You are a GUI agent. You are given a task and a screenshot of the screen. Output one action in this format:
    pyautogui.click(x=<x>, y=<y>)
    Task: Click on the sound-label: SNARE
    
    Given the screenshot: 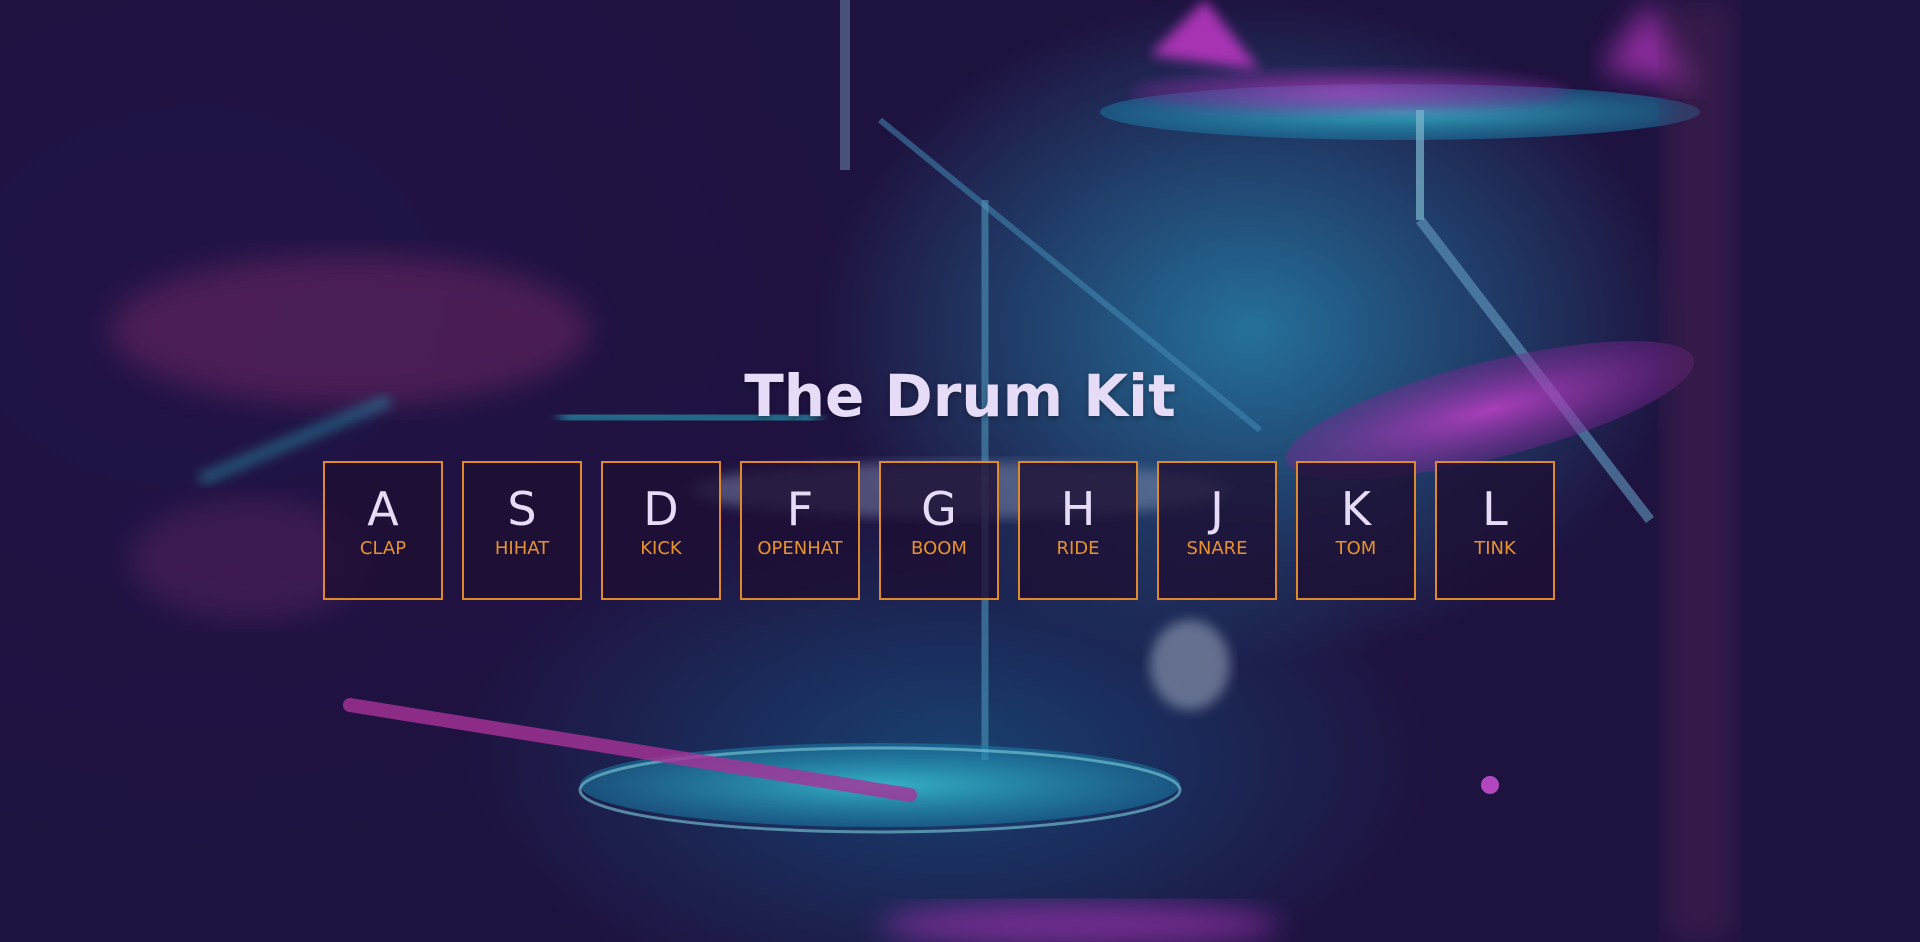 What is the action you would take?
    pyautogui.click(x=1217, y=548)
    